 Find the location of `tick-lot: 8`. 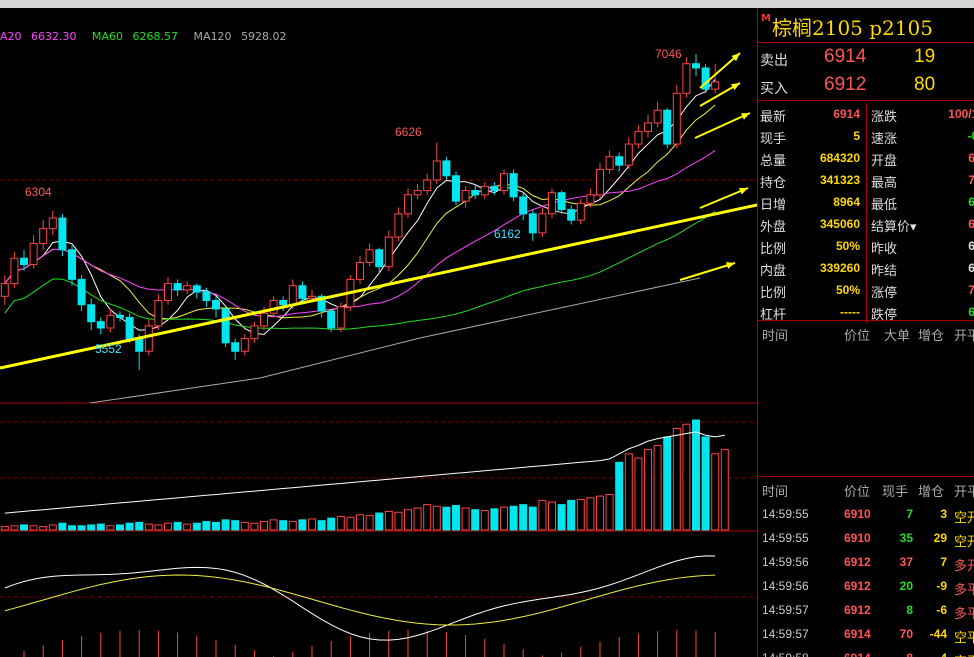

tick-lot: 8 is located at coordinates (909, 654).